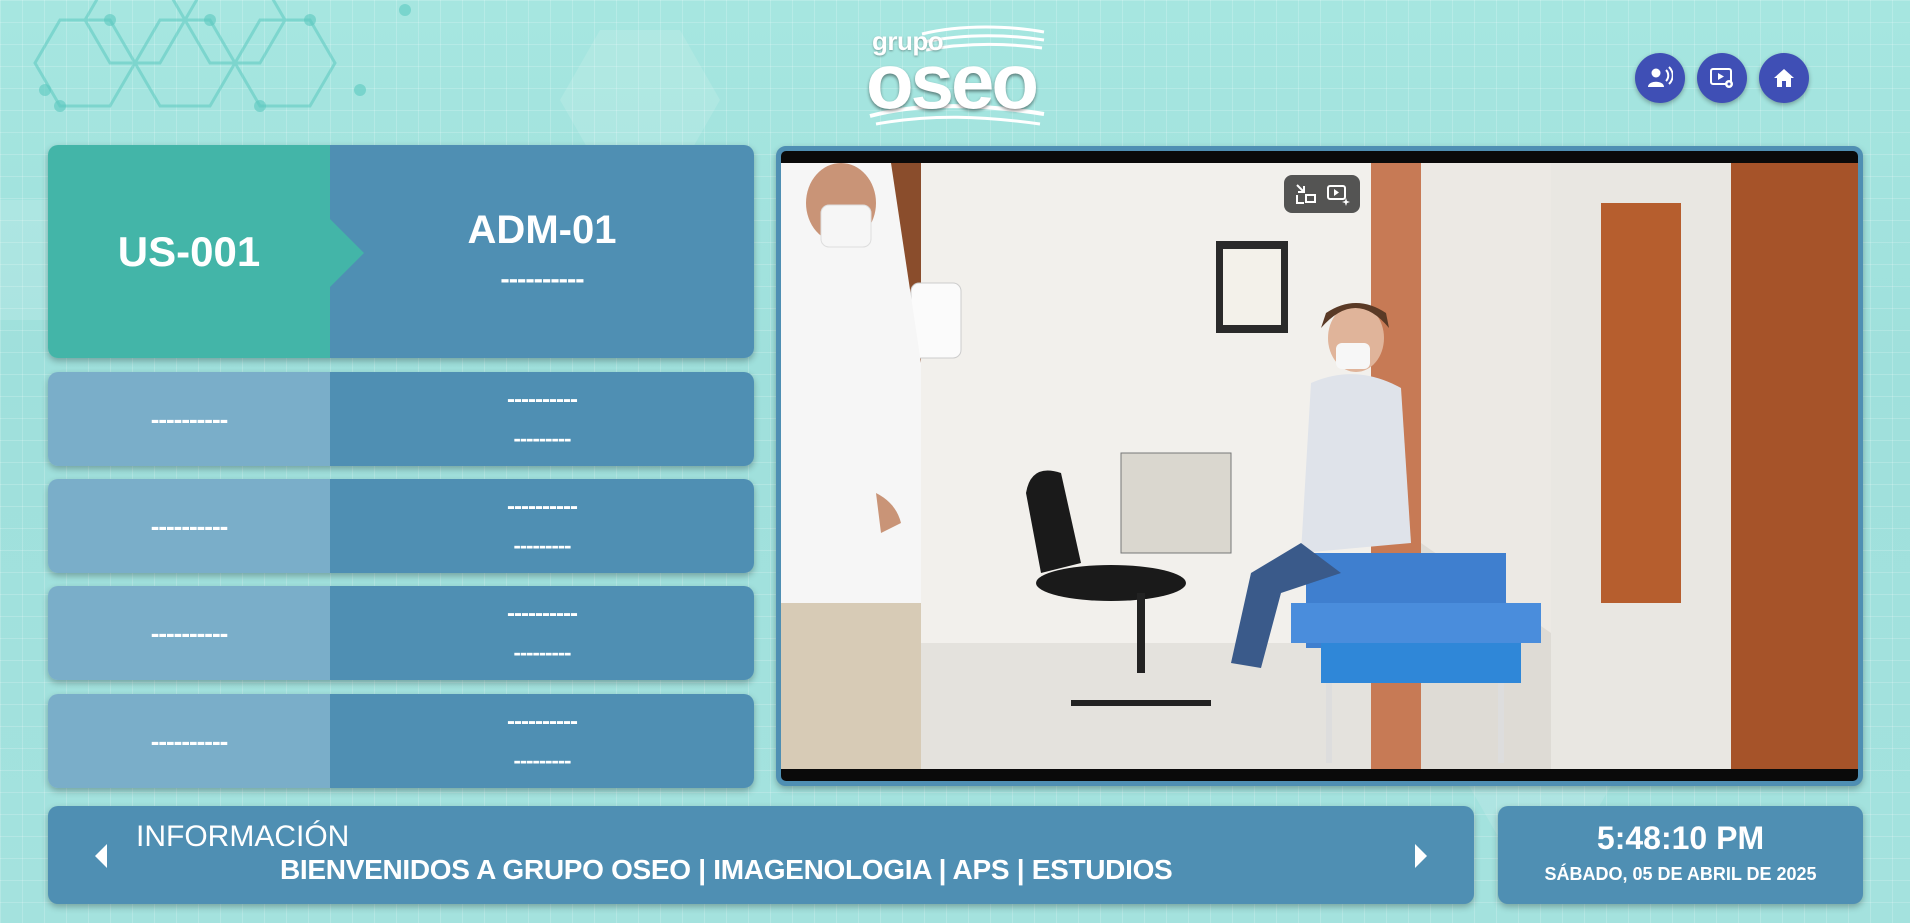  Describe the element at coordinates (243, 836) in the screenshot. I see `info-title: INFORMACIÓN` at that location.